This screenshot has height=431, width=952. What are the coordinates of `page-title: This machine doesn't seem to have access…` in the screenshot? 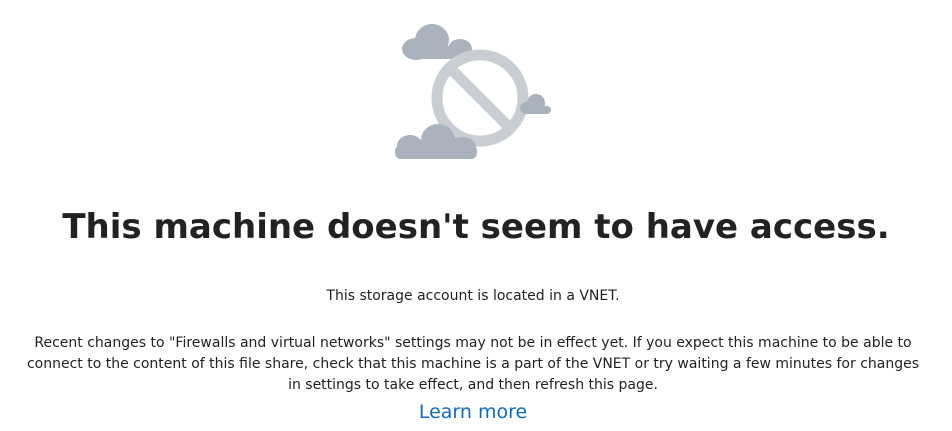 It's located at (476, 227).